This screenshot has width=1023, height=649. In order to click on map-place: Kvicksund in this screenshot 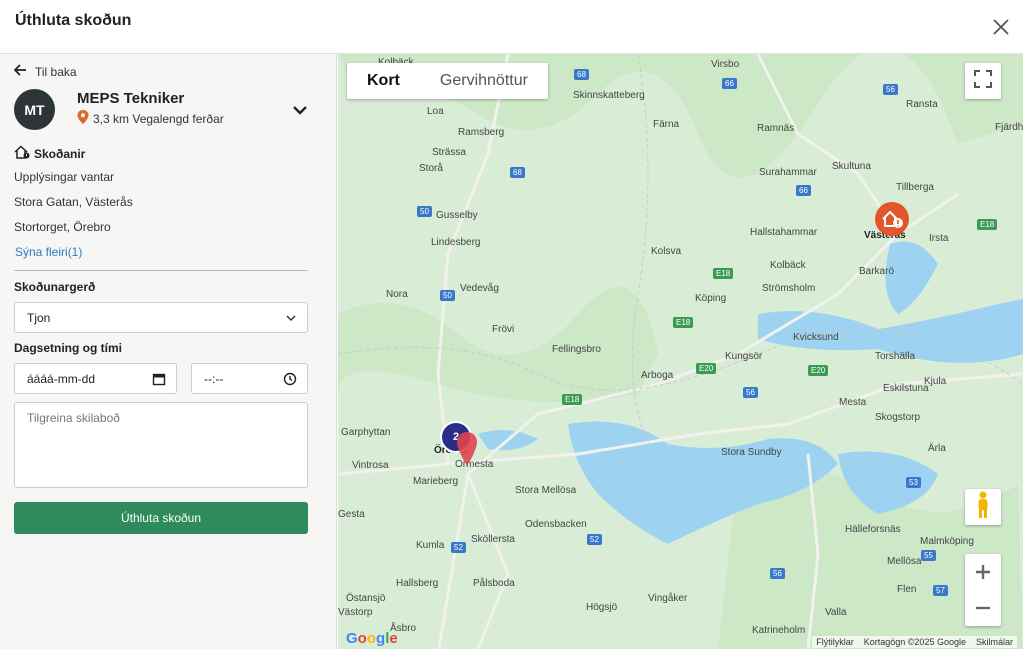, I will do `click(816, 337)`.